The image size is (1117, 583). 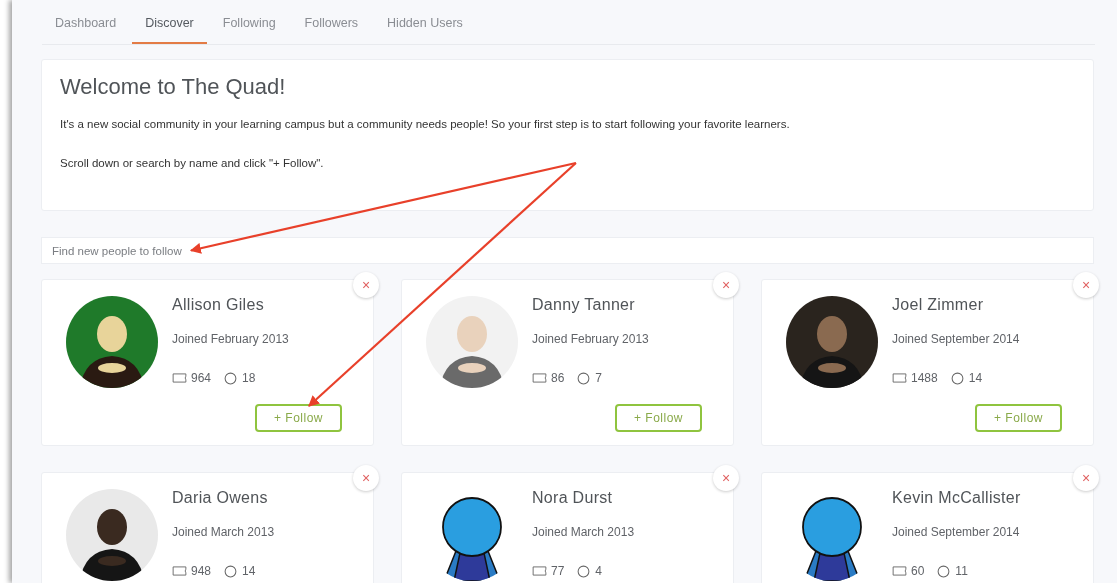 I want to click on user-name: Joel Zimmer, so click(x=938, y=305).